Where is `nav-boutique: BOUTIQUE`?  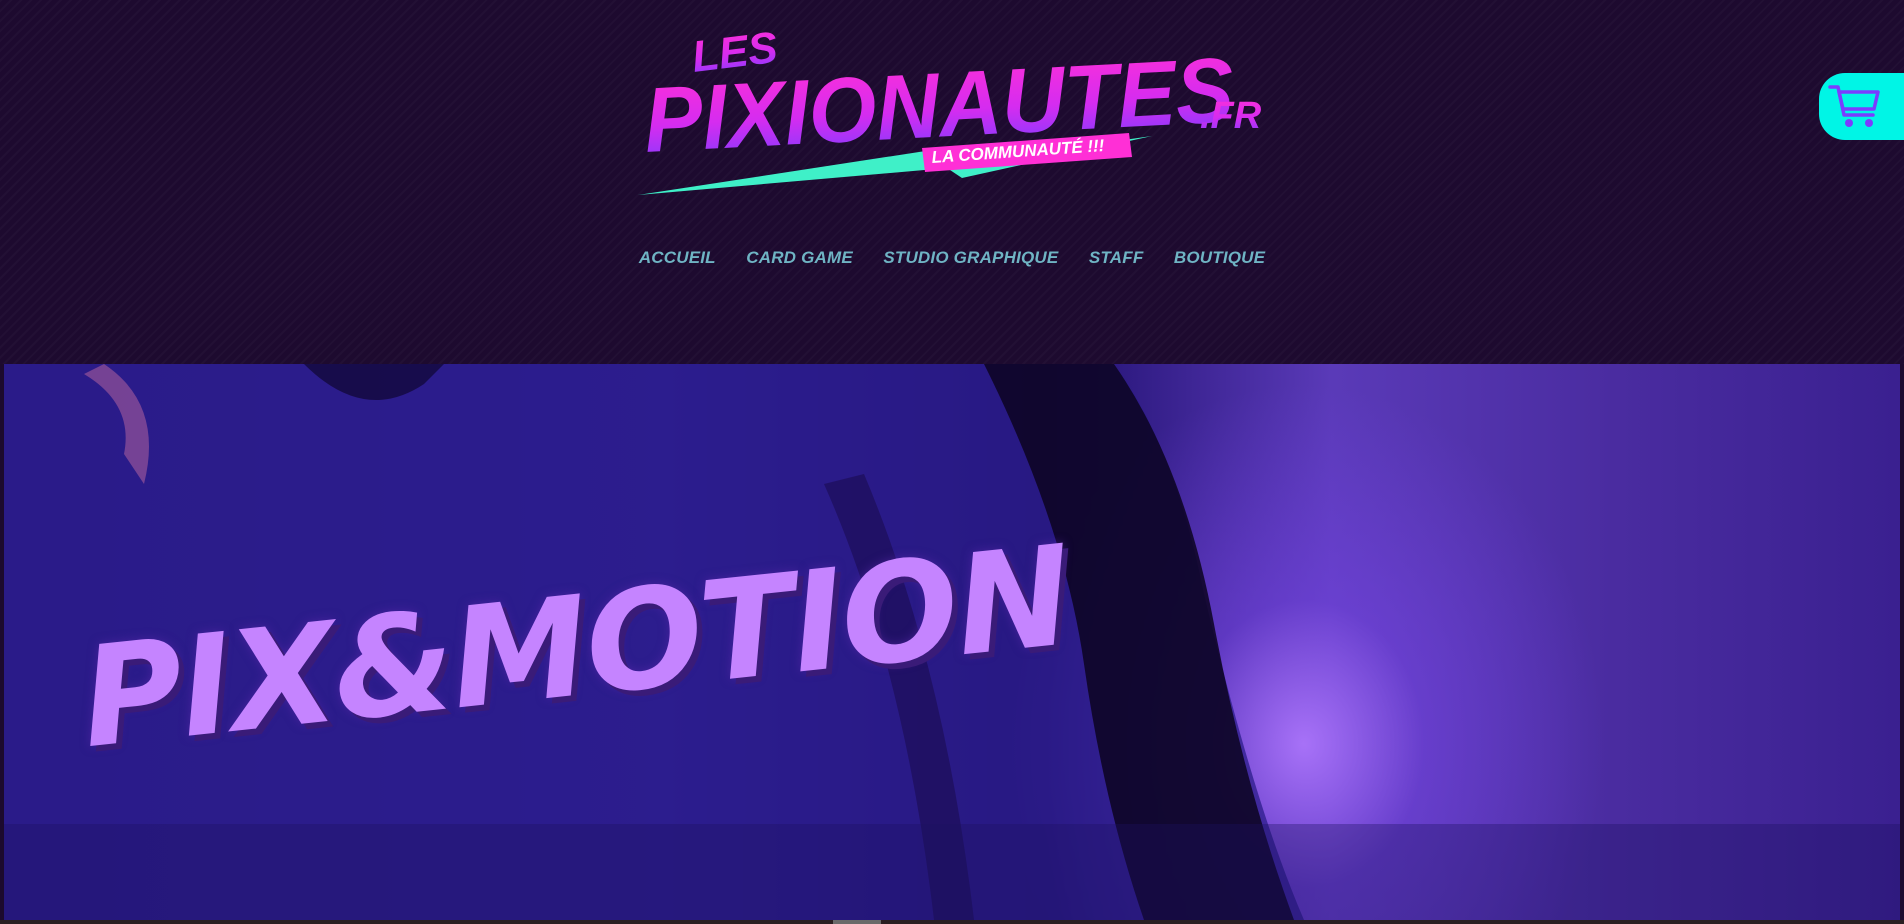 nav-boutique: BOUTIQUE is located at coordinates (1219, 258).